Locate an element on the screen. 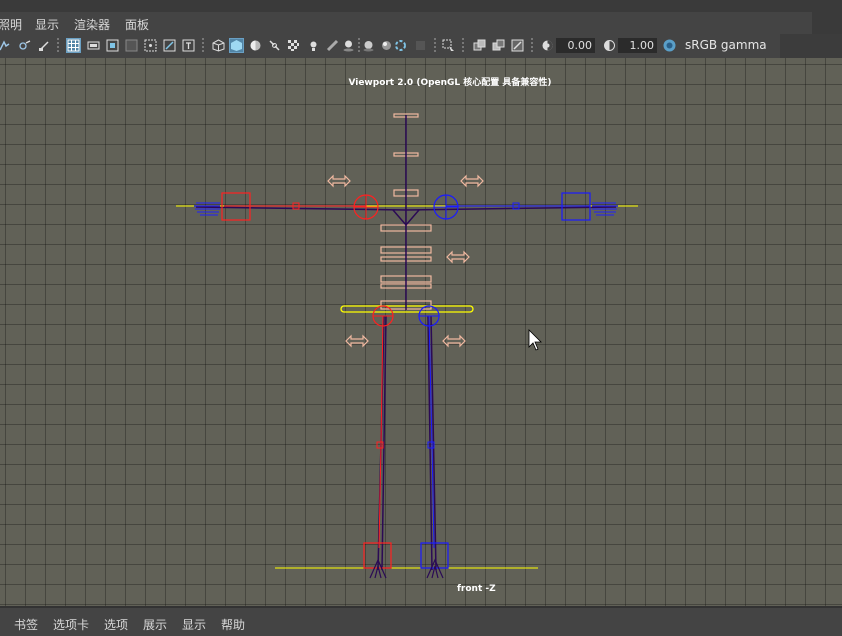 This screenshot has width=842, height=636. grid-toggle-icon is located at coordinates (73, 45).